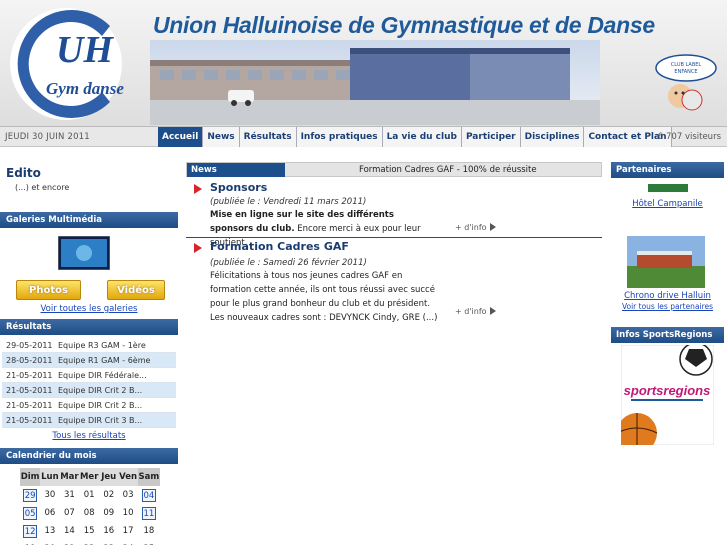 This screenshot has height=545, width=727. I want to click on edito-text: (...) et encore, so click(42, 187).